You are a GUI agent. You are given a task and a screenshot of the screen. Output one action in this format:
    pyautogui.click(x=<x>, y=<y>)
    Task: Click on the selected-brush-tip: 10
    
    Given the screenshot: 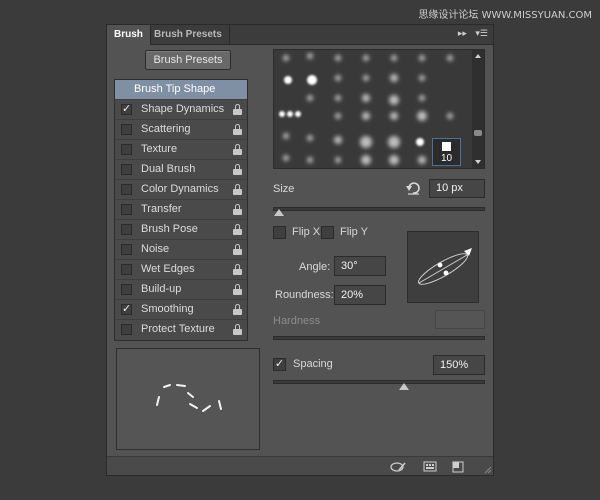 What is the action you would take?
    pyautogui.click(x=446, y=152)
    